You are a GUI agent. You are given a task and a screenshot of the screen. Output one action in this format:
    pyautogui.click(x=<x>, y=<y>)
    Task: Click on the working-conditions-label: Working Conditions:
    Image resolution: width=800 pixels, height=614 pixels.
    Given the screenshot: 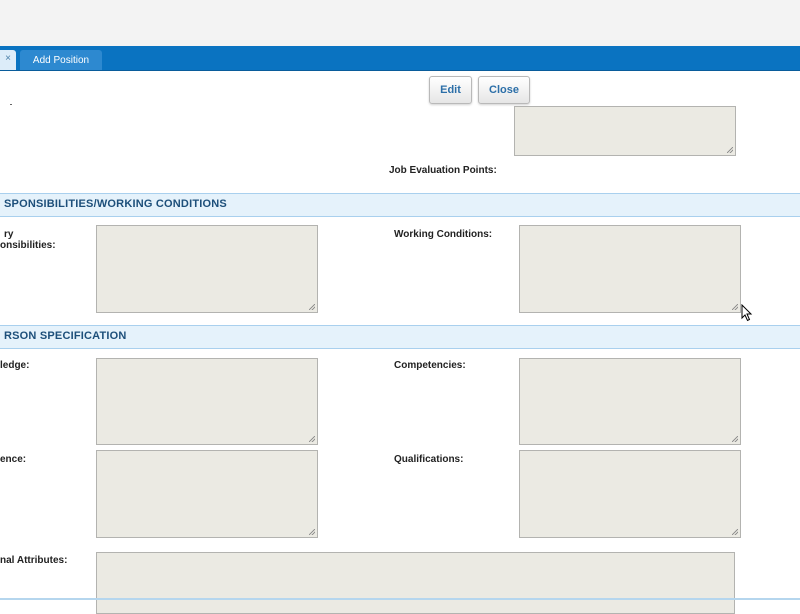 What is the action you would take?
    pyautogui.click(x=443, y=234)
    